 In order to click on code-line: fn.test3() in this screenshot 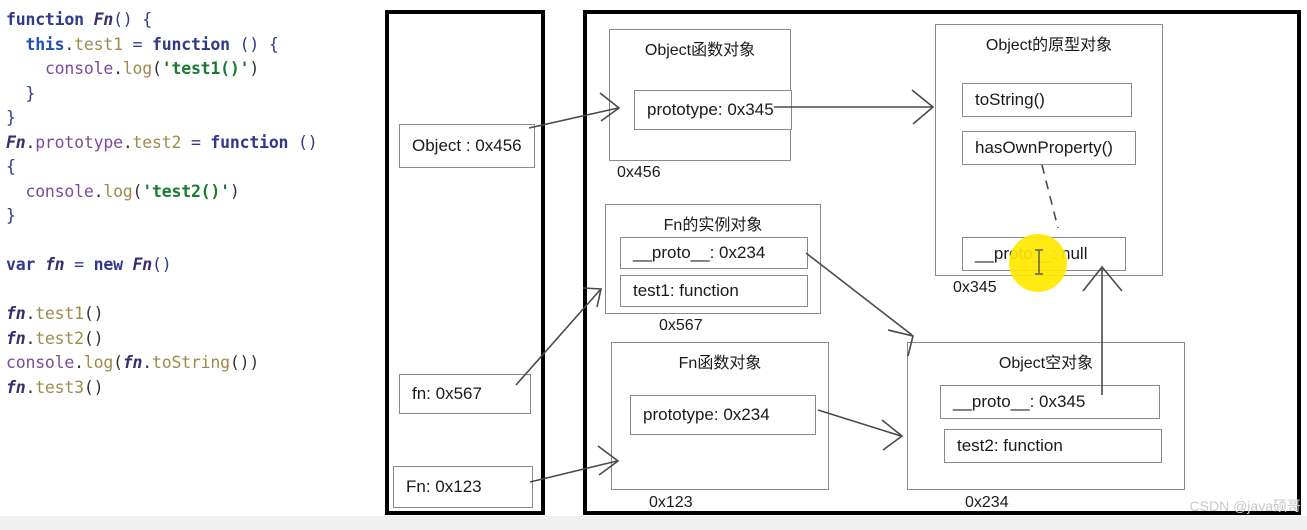, I will do `click(192, 388)`.